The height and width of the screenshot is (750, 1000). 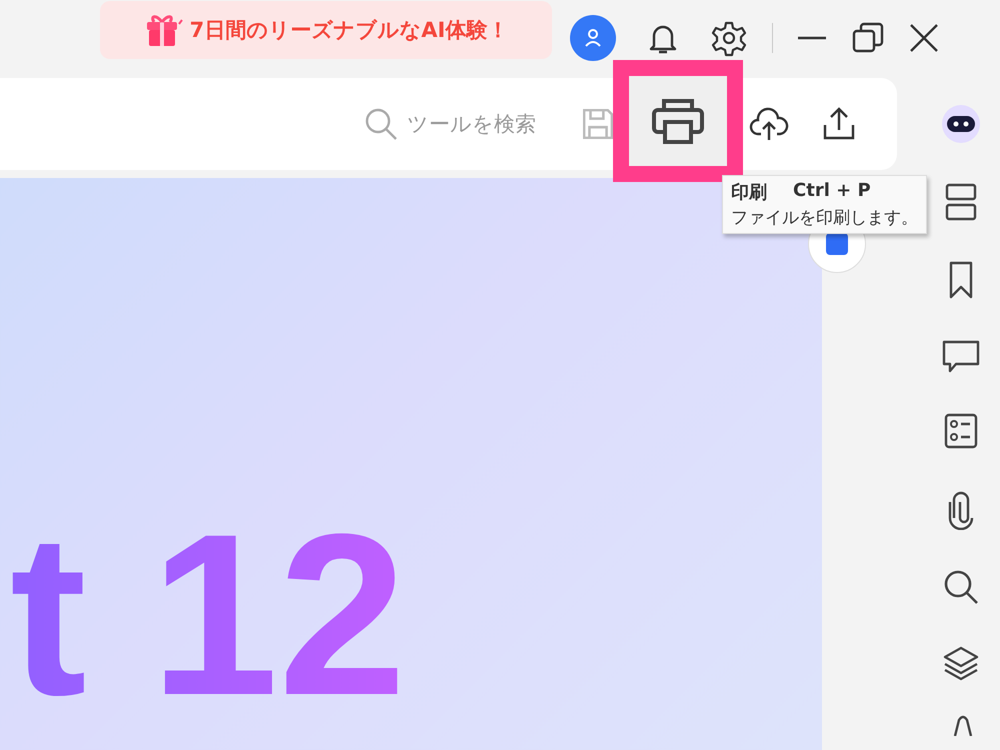 I want to click on restore-icon, so click(x=868, y=38).